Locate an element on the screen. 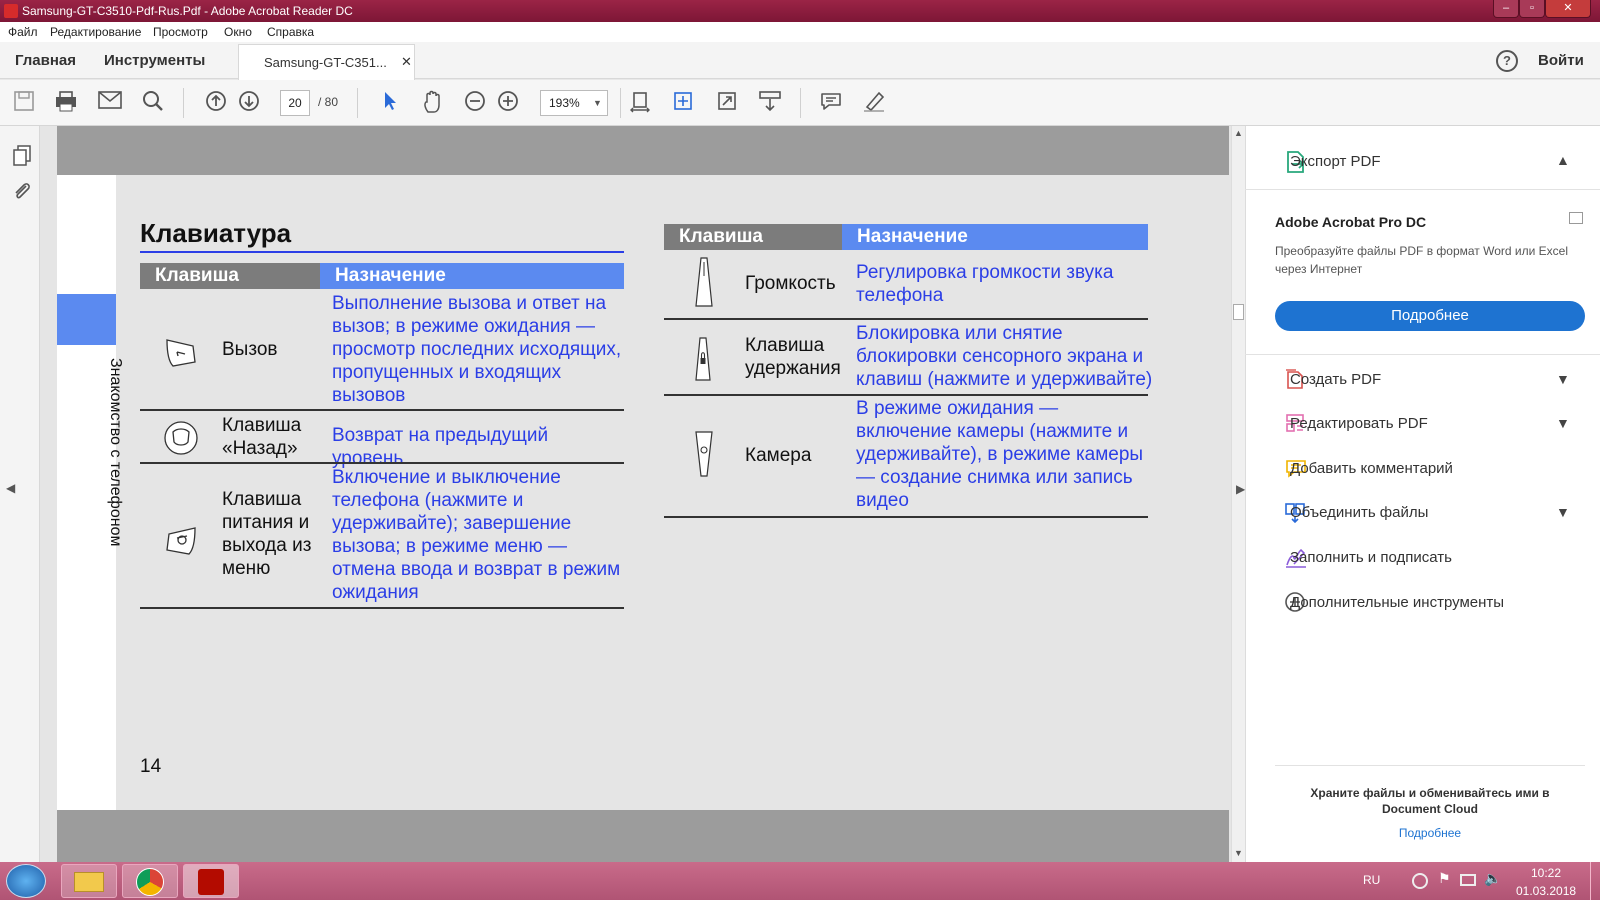  key-purpose: Регулировка громкости звука телефона is located at coordinates (985, 284).